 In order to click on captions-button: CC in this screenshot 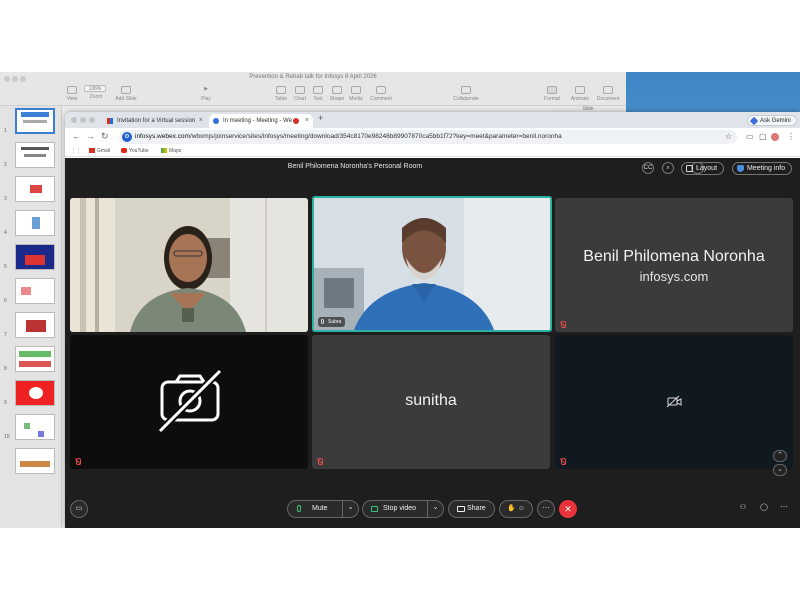, I will do `click(648, 168)`.